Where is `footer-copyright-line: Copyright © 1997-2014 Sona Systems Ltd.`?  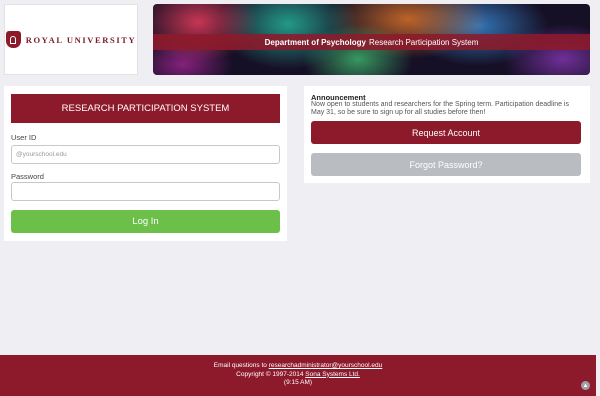
footer-copyright-line: Copyright © 1997-2014 Sona Systems Ltd. is located at coordinates (298, 375).